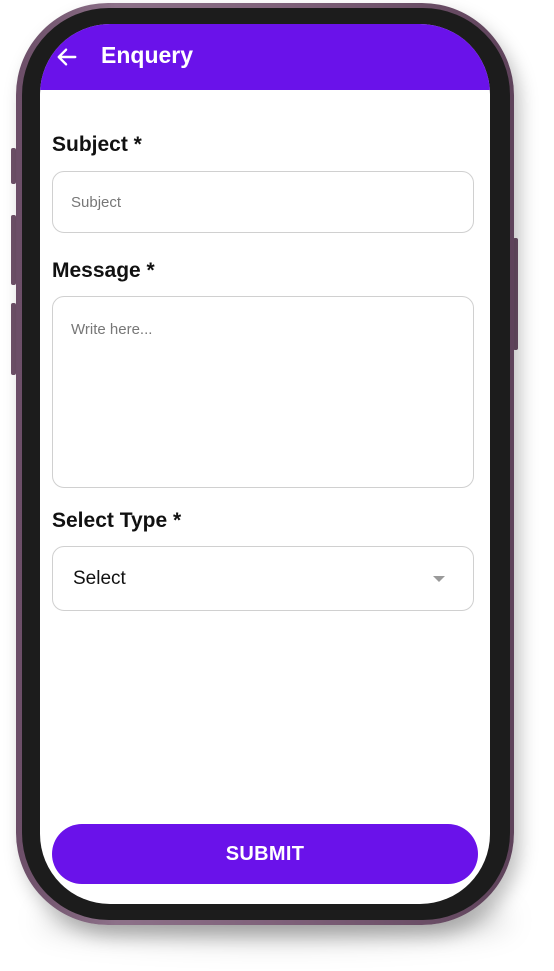 The image size is (554, 971). What do you see at coordinates (265, 854) in the screenshot?
I see `submit-button: SUBMIT` at bounding box center [265, 854].